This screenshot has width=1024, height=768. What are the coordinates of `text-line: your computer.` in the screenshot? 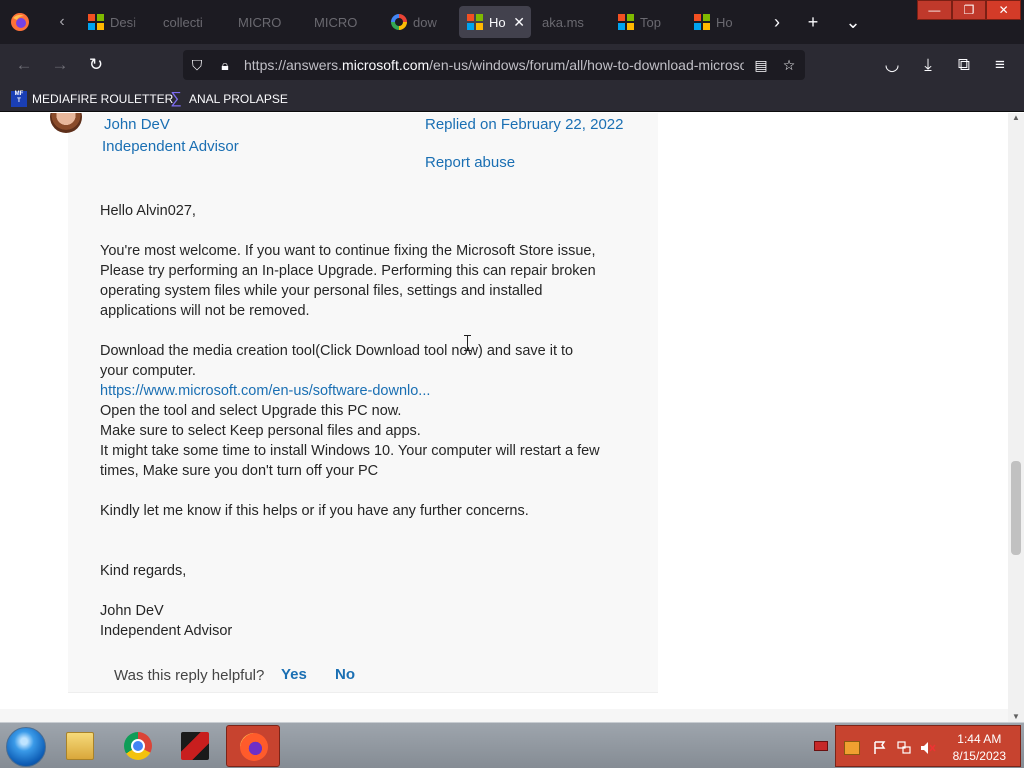 It's located at (148, 371).